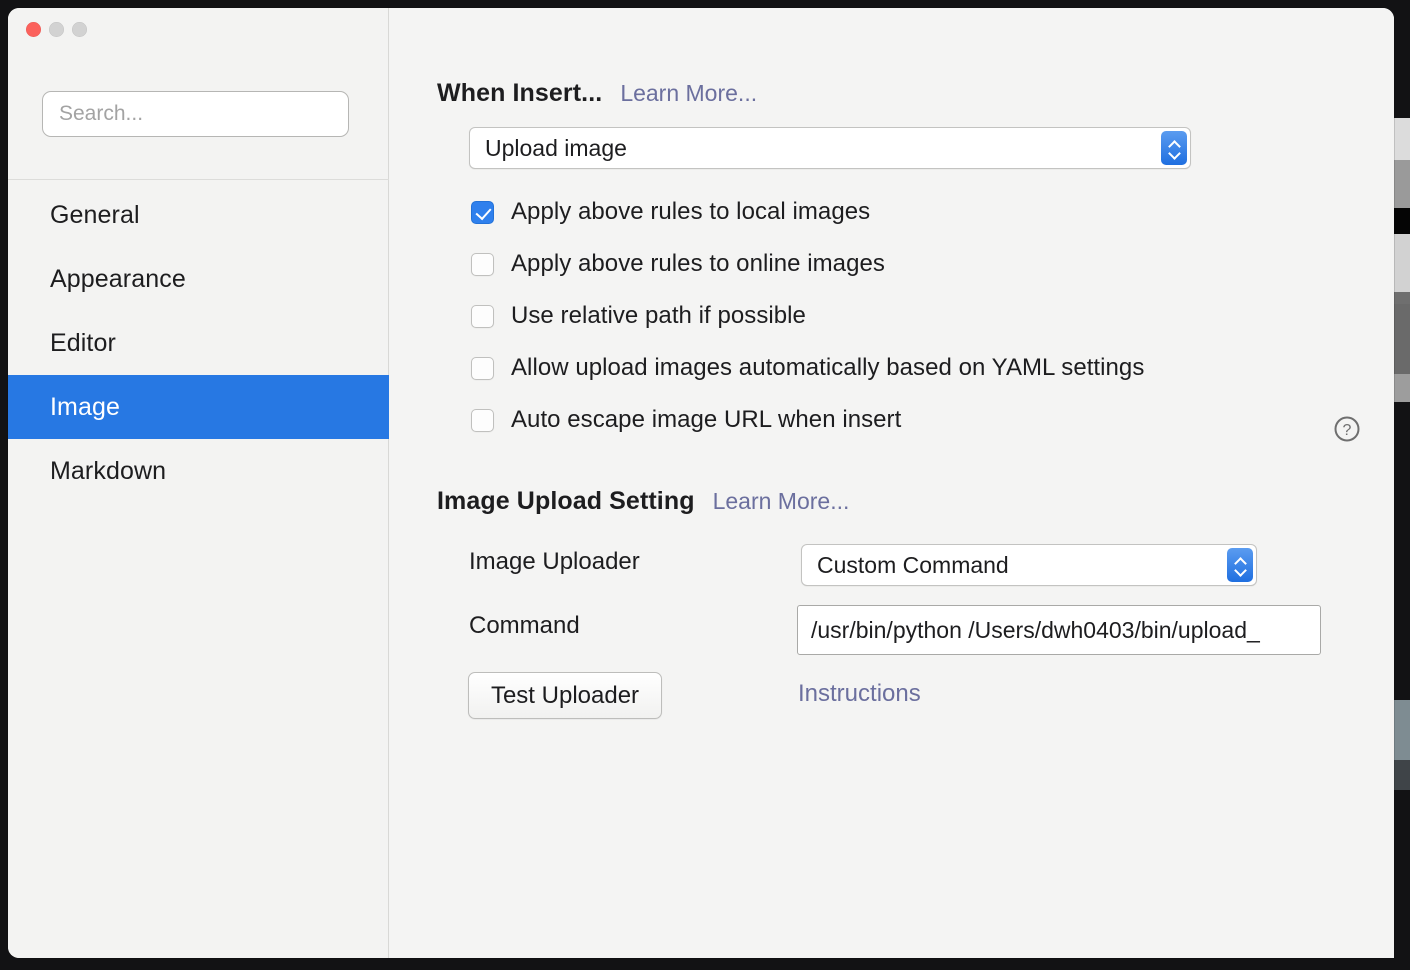 Image resolution: width=1410 pixels, height=970 pixels. Describe the element at coordinates (482, 316) in the screenshot. I see `checkbox-relative-path` at that location.